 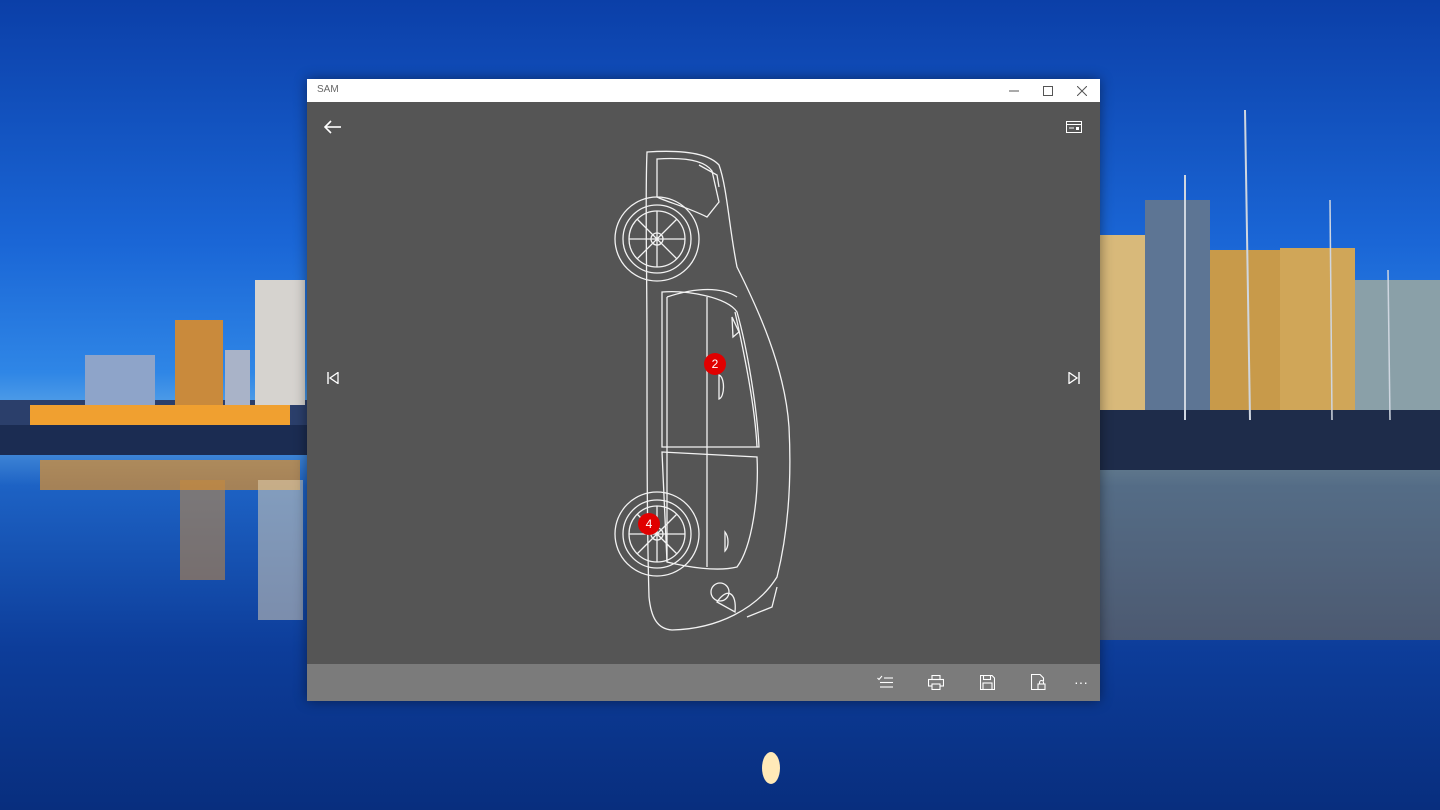 I want to click on close-button, so click(x=1082, y=90).